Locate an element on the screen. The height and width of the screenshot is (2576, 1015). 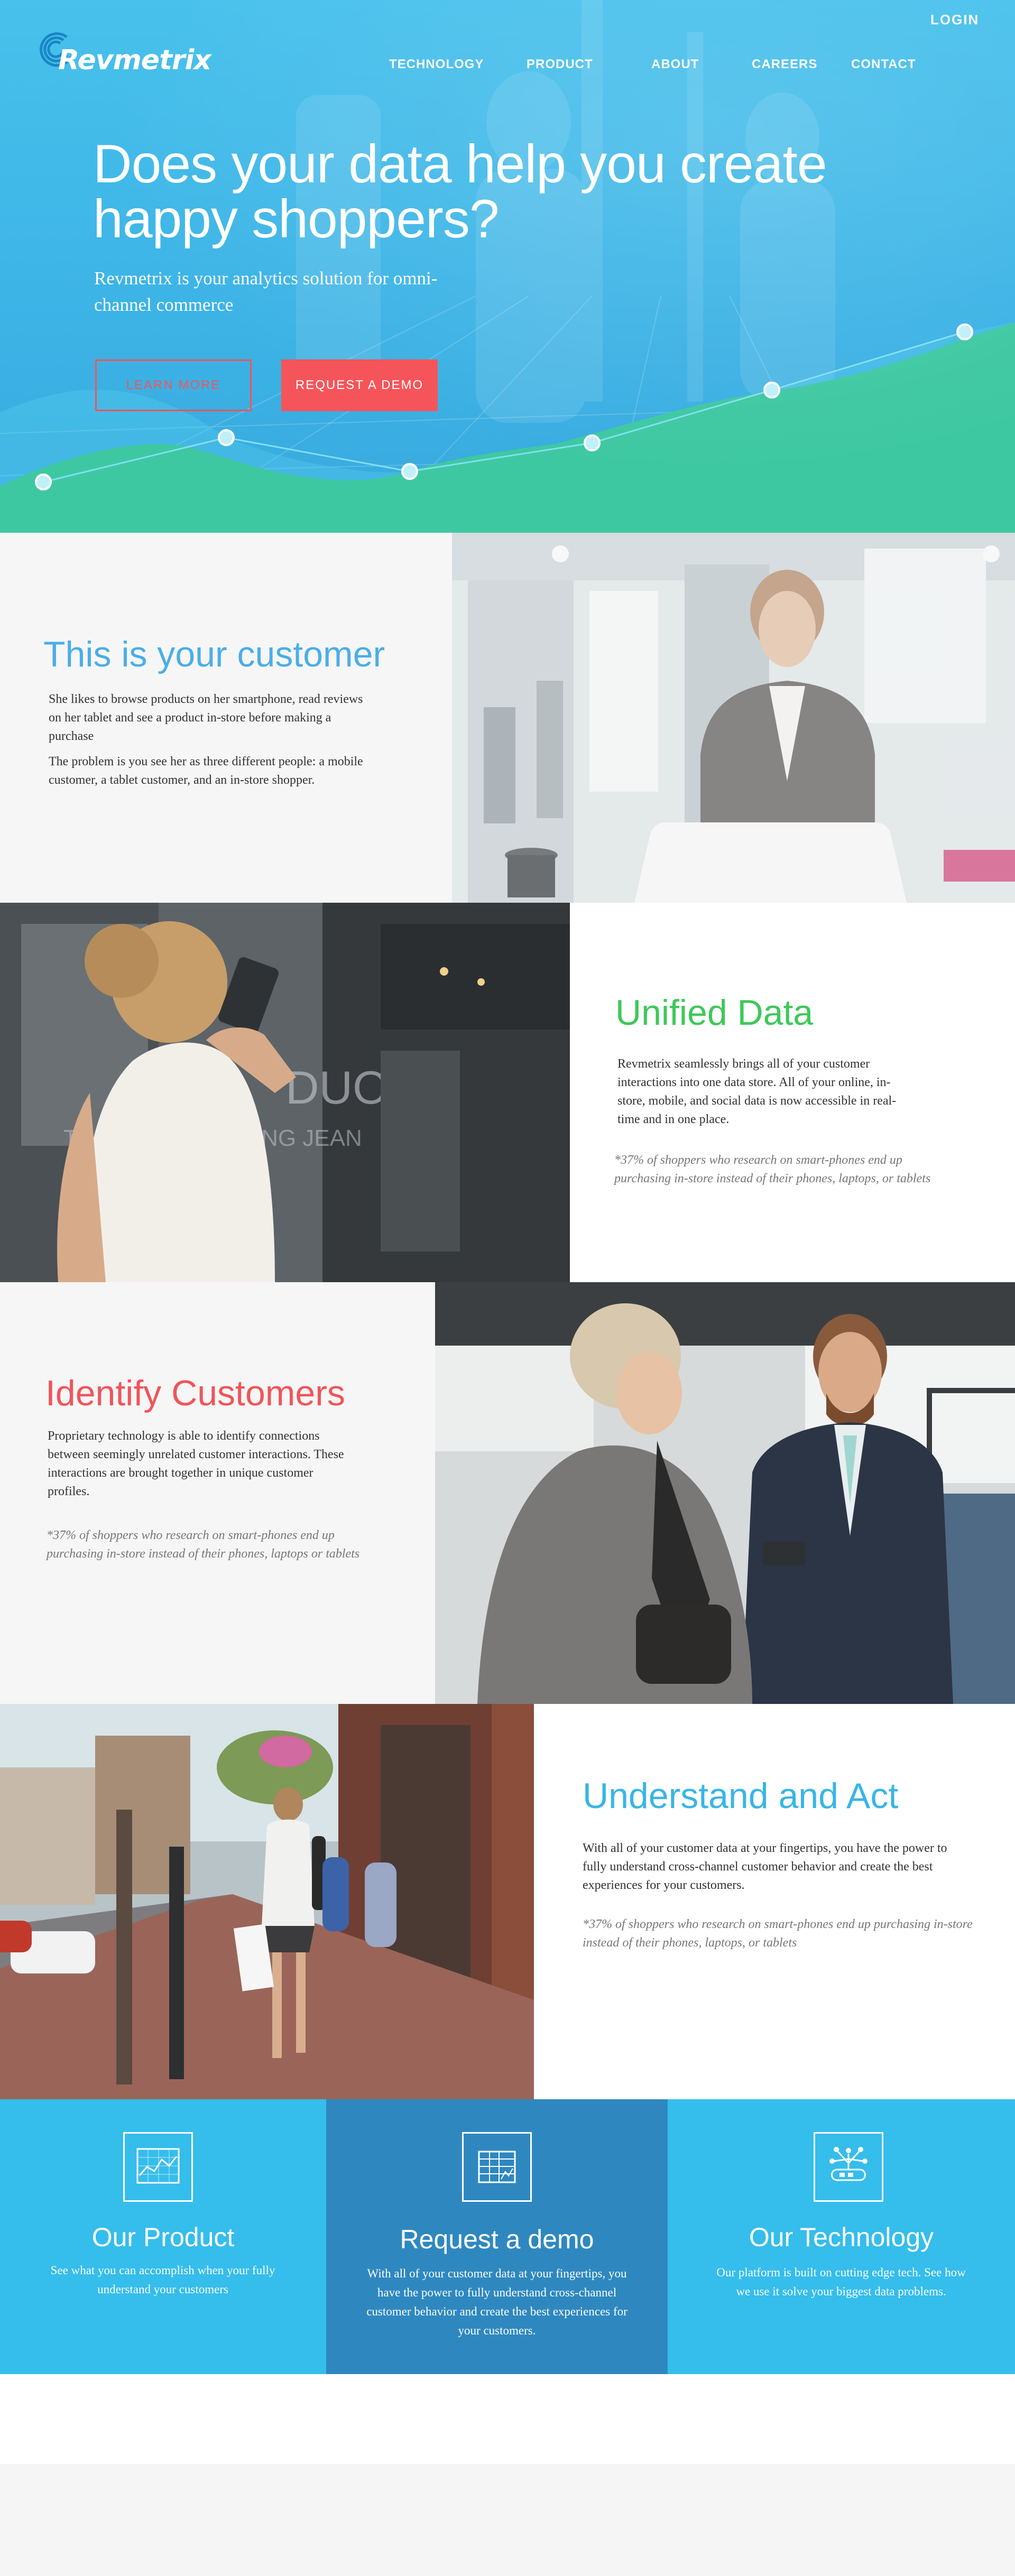
unified-photo: DUONG THE OOKE LEGGING JEAN is located at coordinates (285, 1092).